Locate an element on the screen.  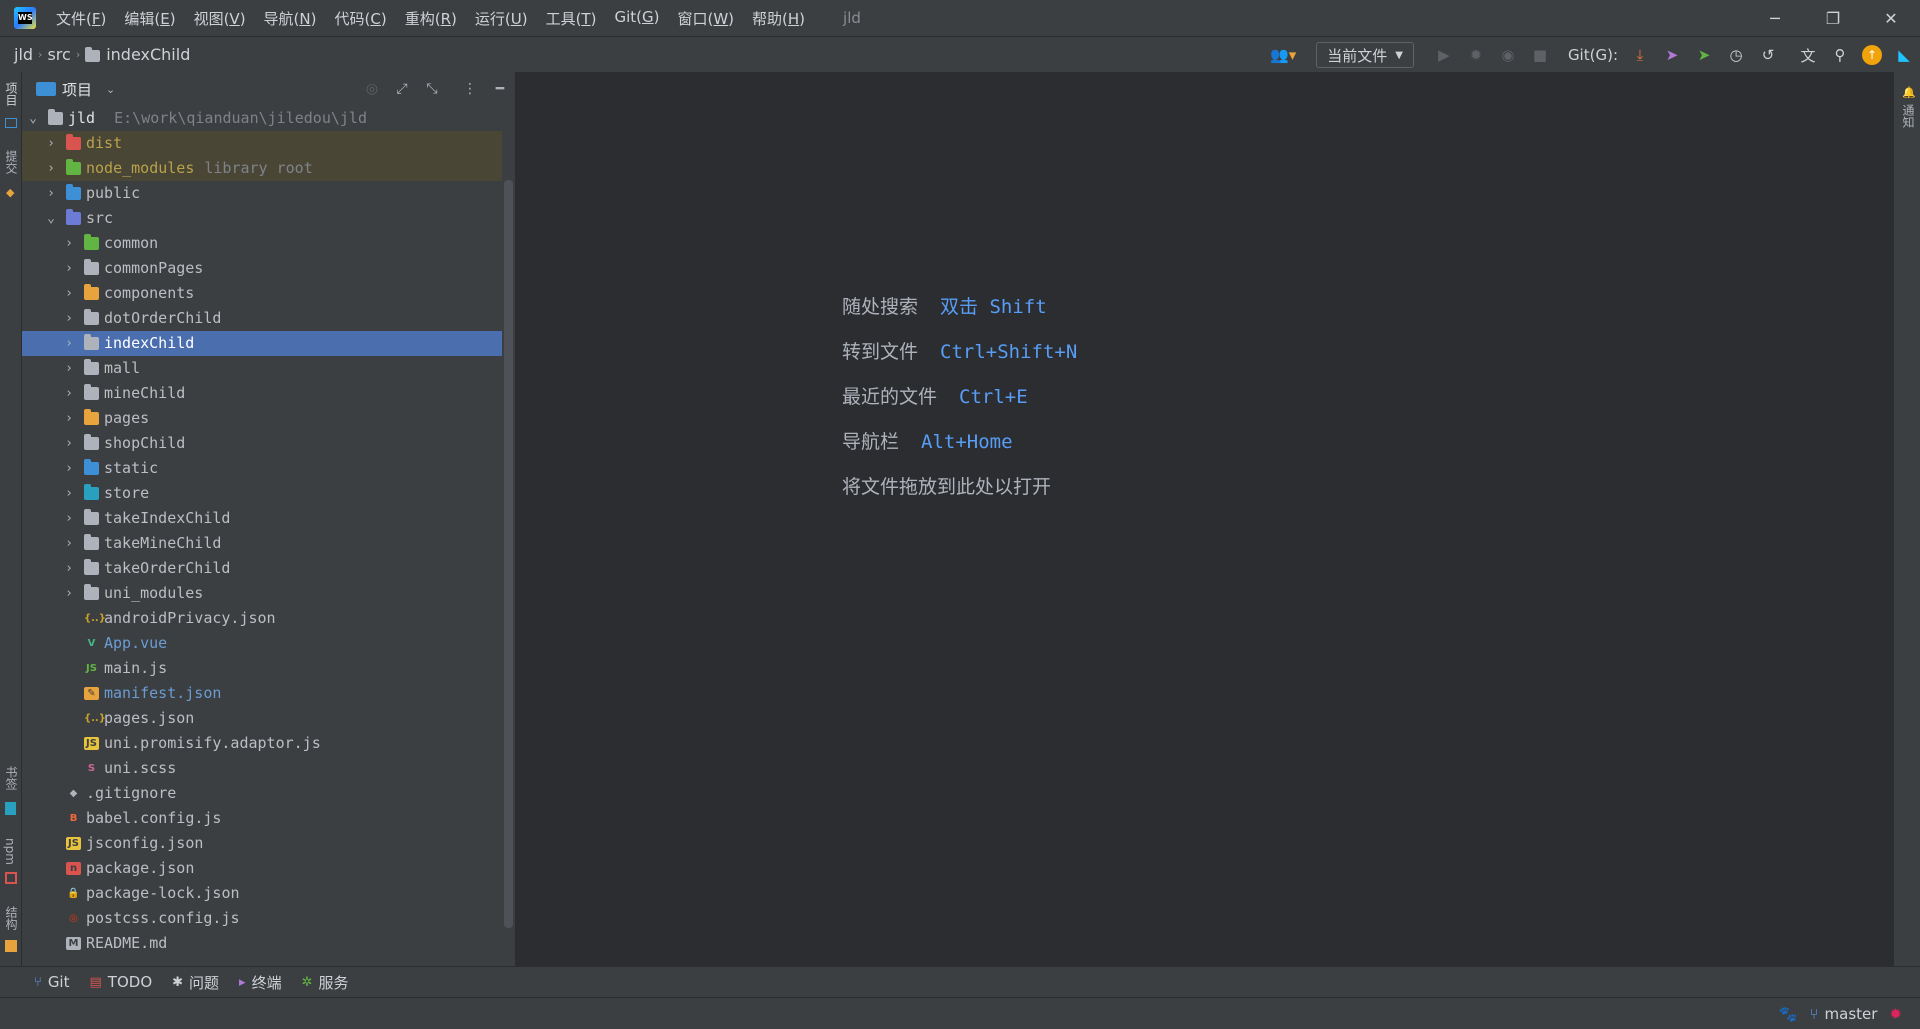
hint-shortcut: Alt+Home is located at coordinates (967, 442).